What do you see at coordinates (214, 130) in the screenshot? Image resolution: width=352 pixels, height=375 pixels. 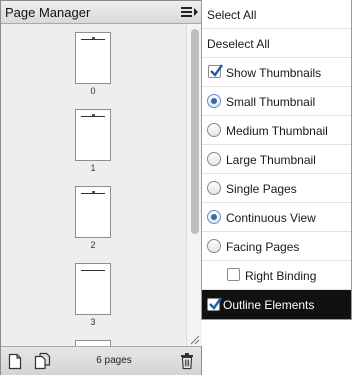 I see `medium-thumbnail-radio` at bounding box center [214, 130].